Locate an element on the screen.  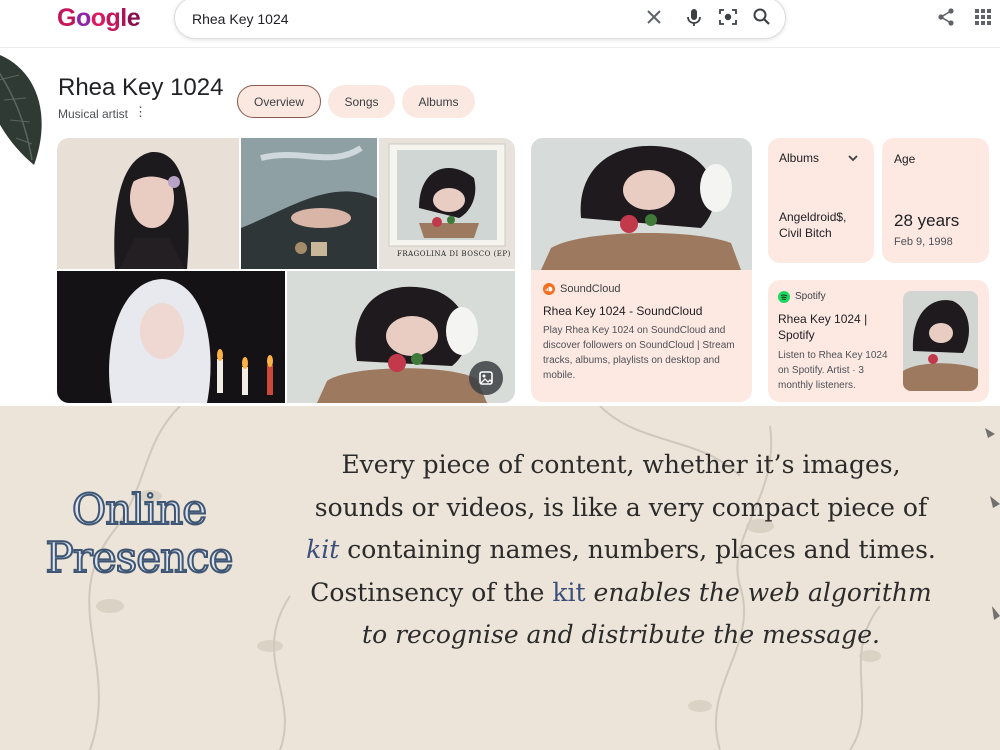
caption-kit-1: kit is located at coordinates (323, 549).